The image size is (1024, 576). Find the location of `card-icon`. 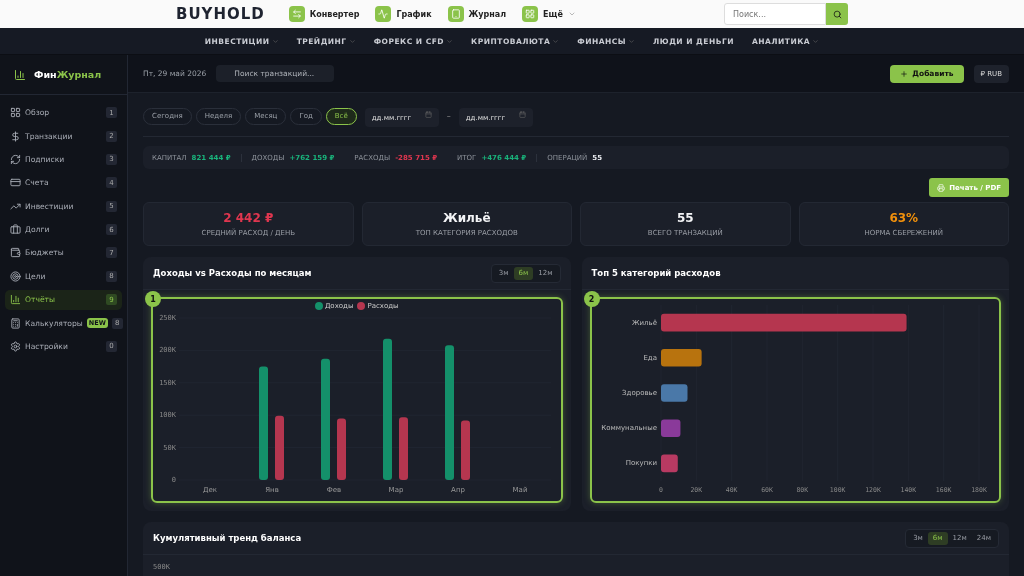

card-icon is located at coordinates (15, 183).